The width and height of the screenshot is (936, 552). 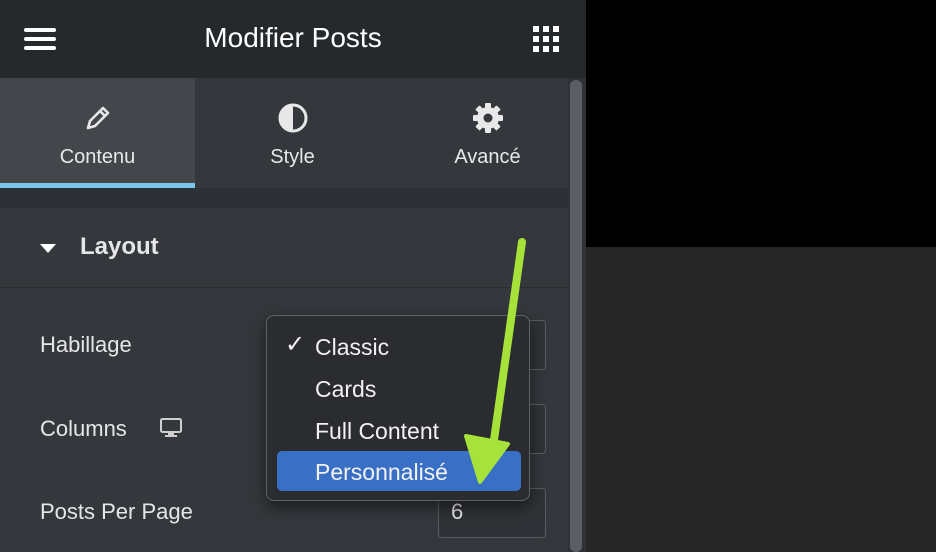 I want to click on section-title: Layout, so click(x=119, y=246).